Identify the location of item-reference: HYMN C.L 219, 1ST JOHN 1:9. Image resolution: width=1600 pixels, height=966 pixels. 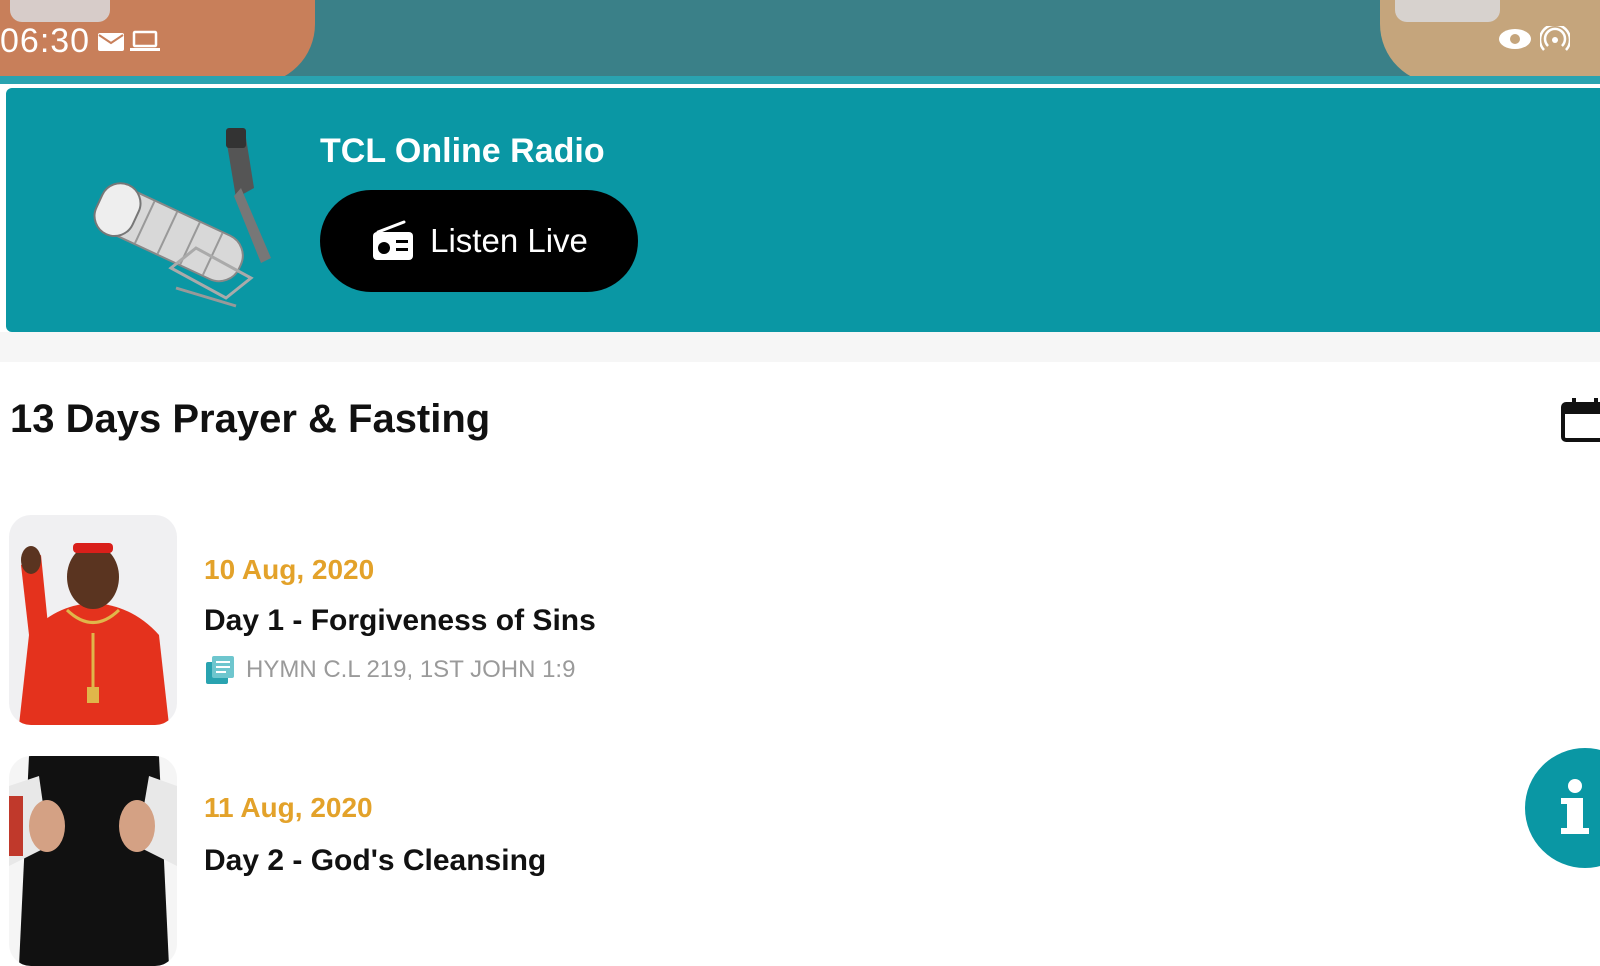
(389, 670).